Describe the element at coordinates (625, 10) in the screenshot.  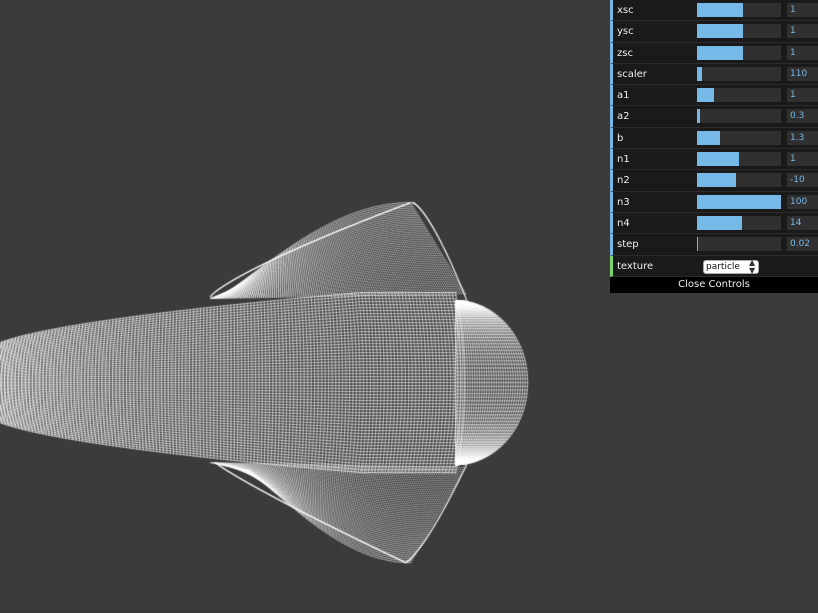
I see `control-label-xsc: xsc` at that location.